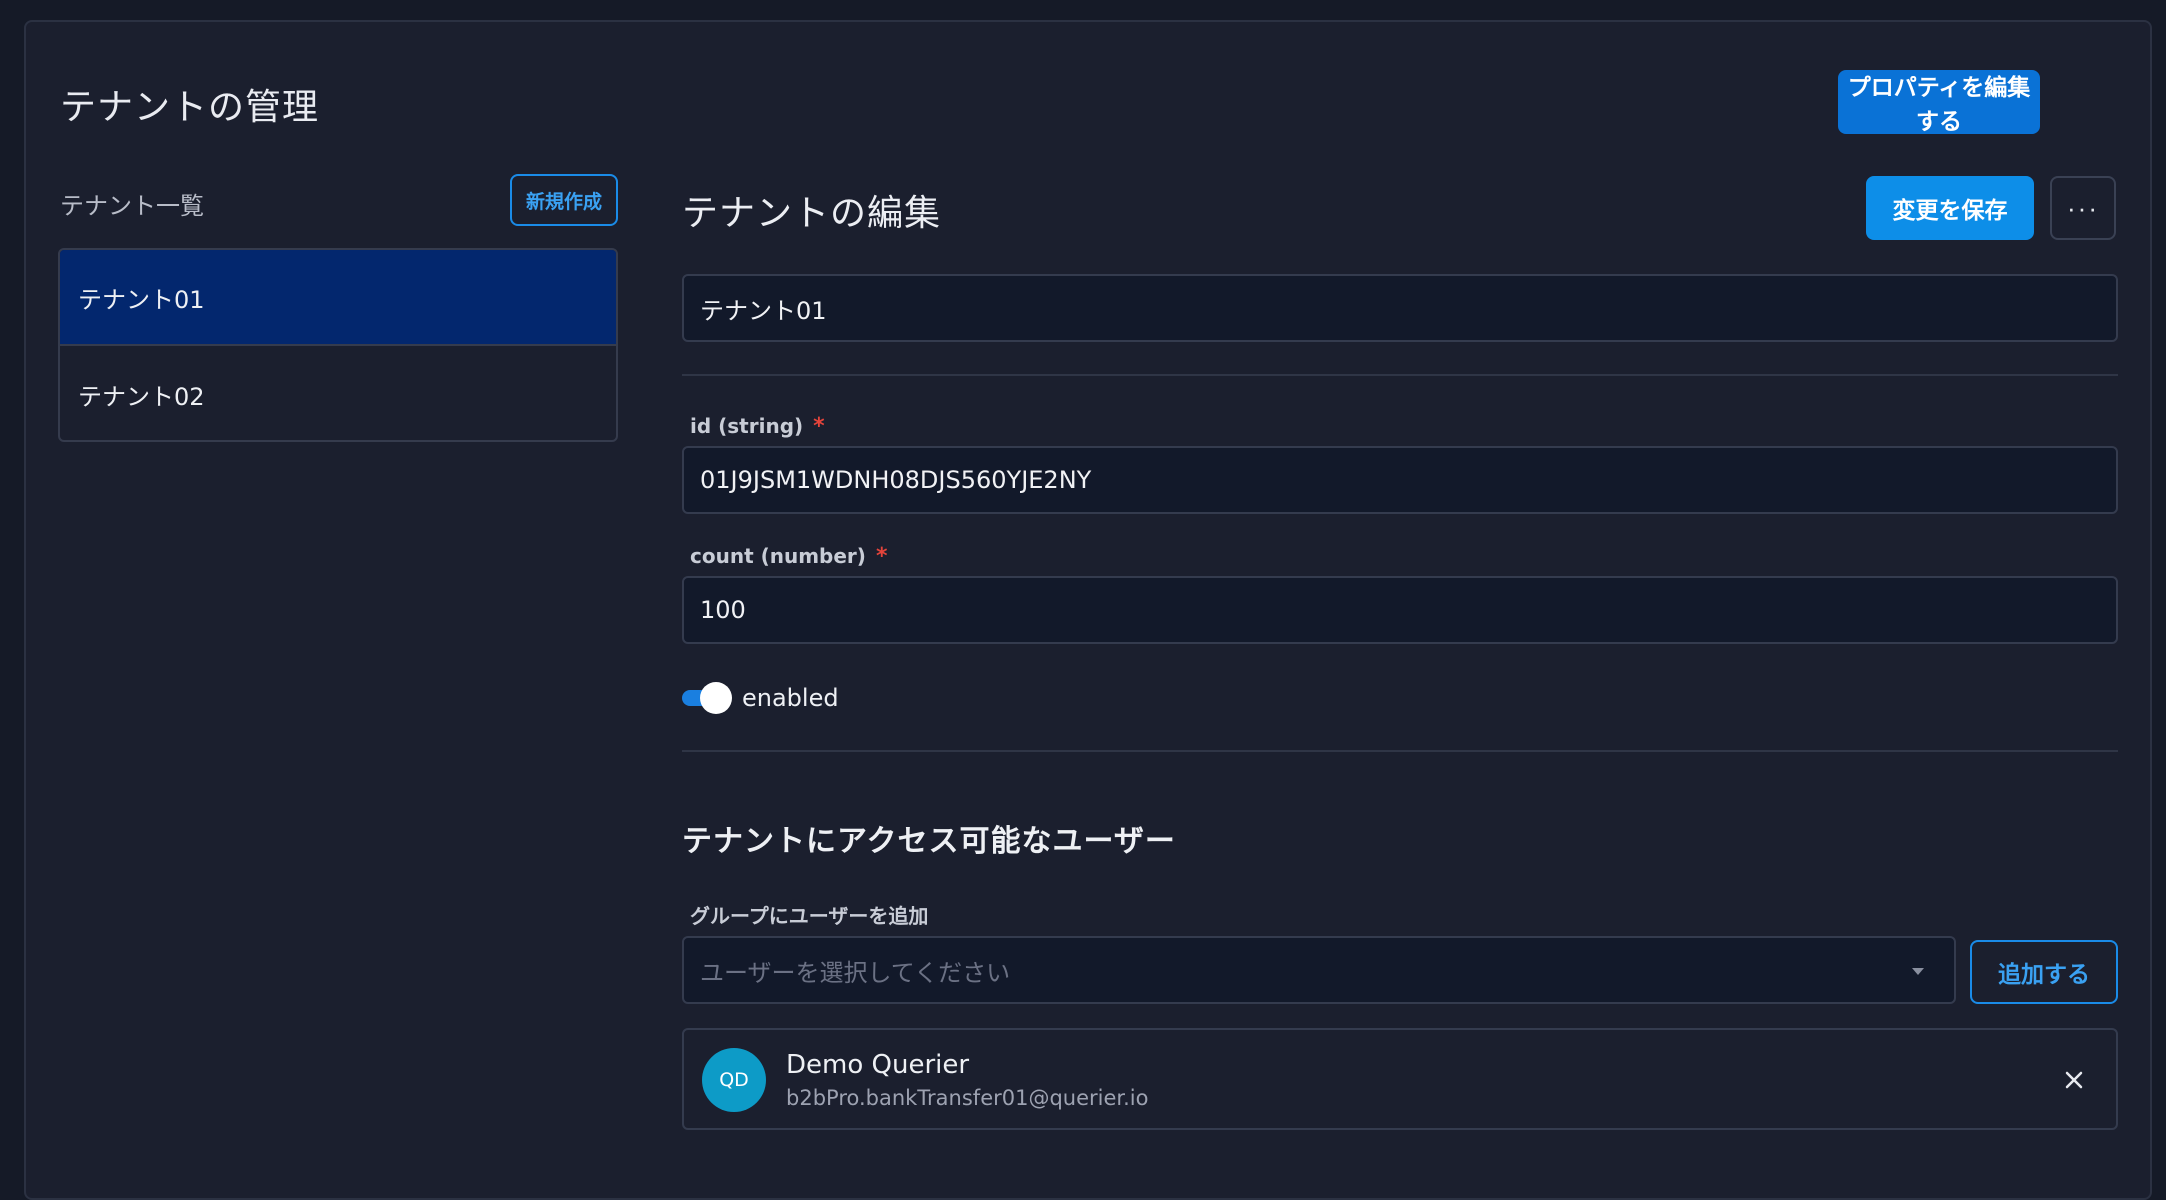  I want to click on users-section-title: テナントにアクセス可能なユーザー, so click(929, 841).